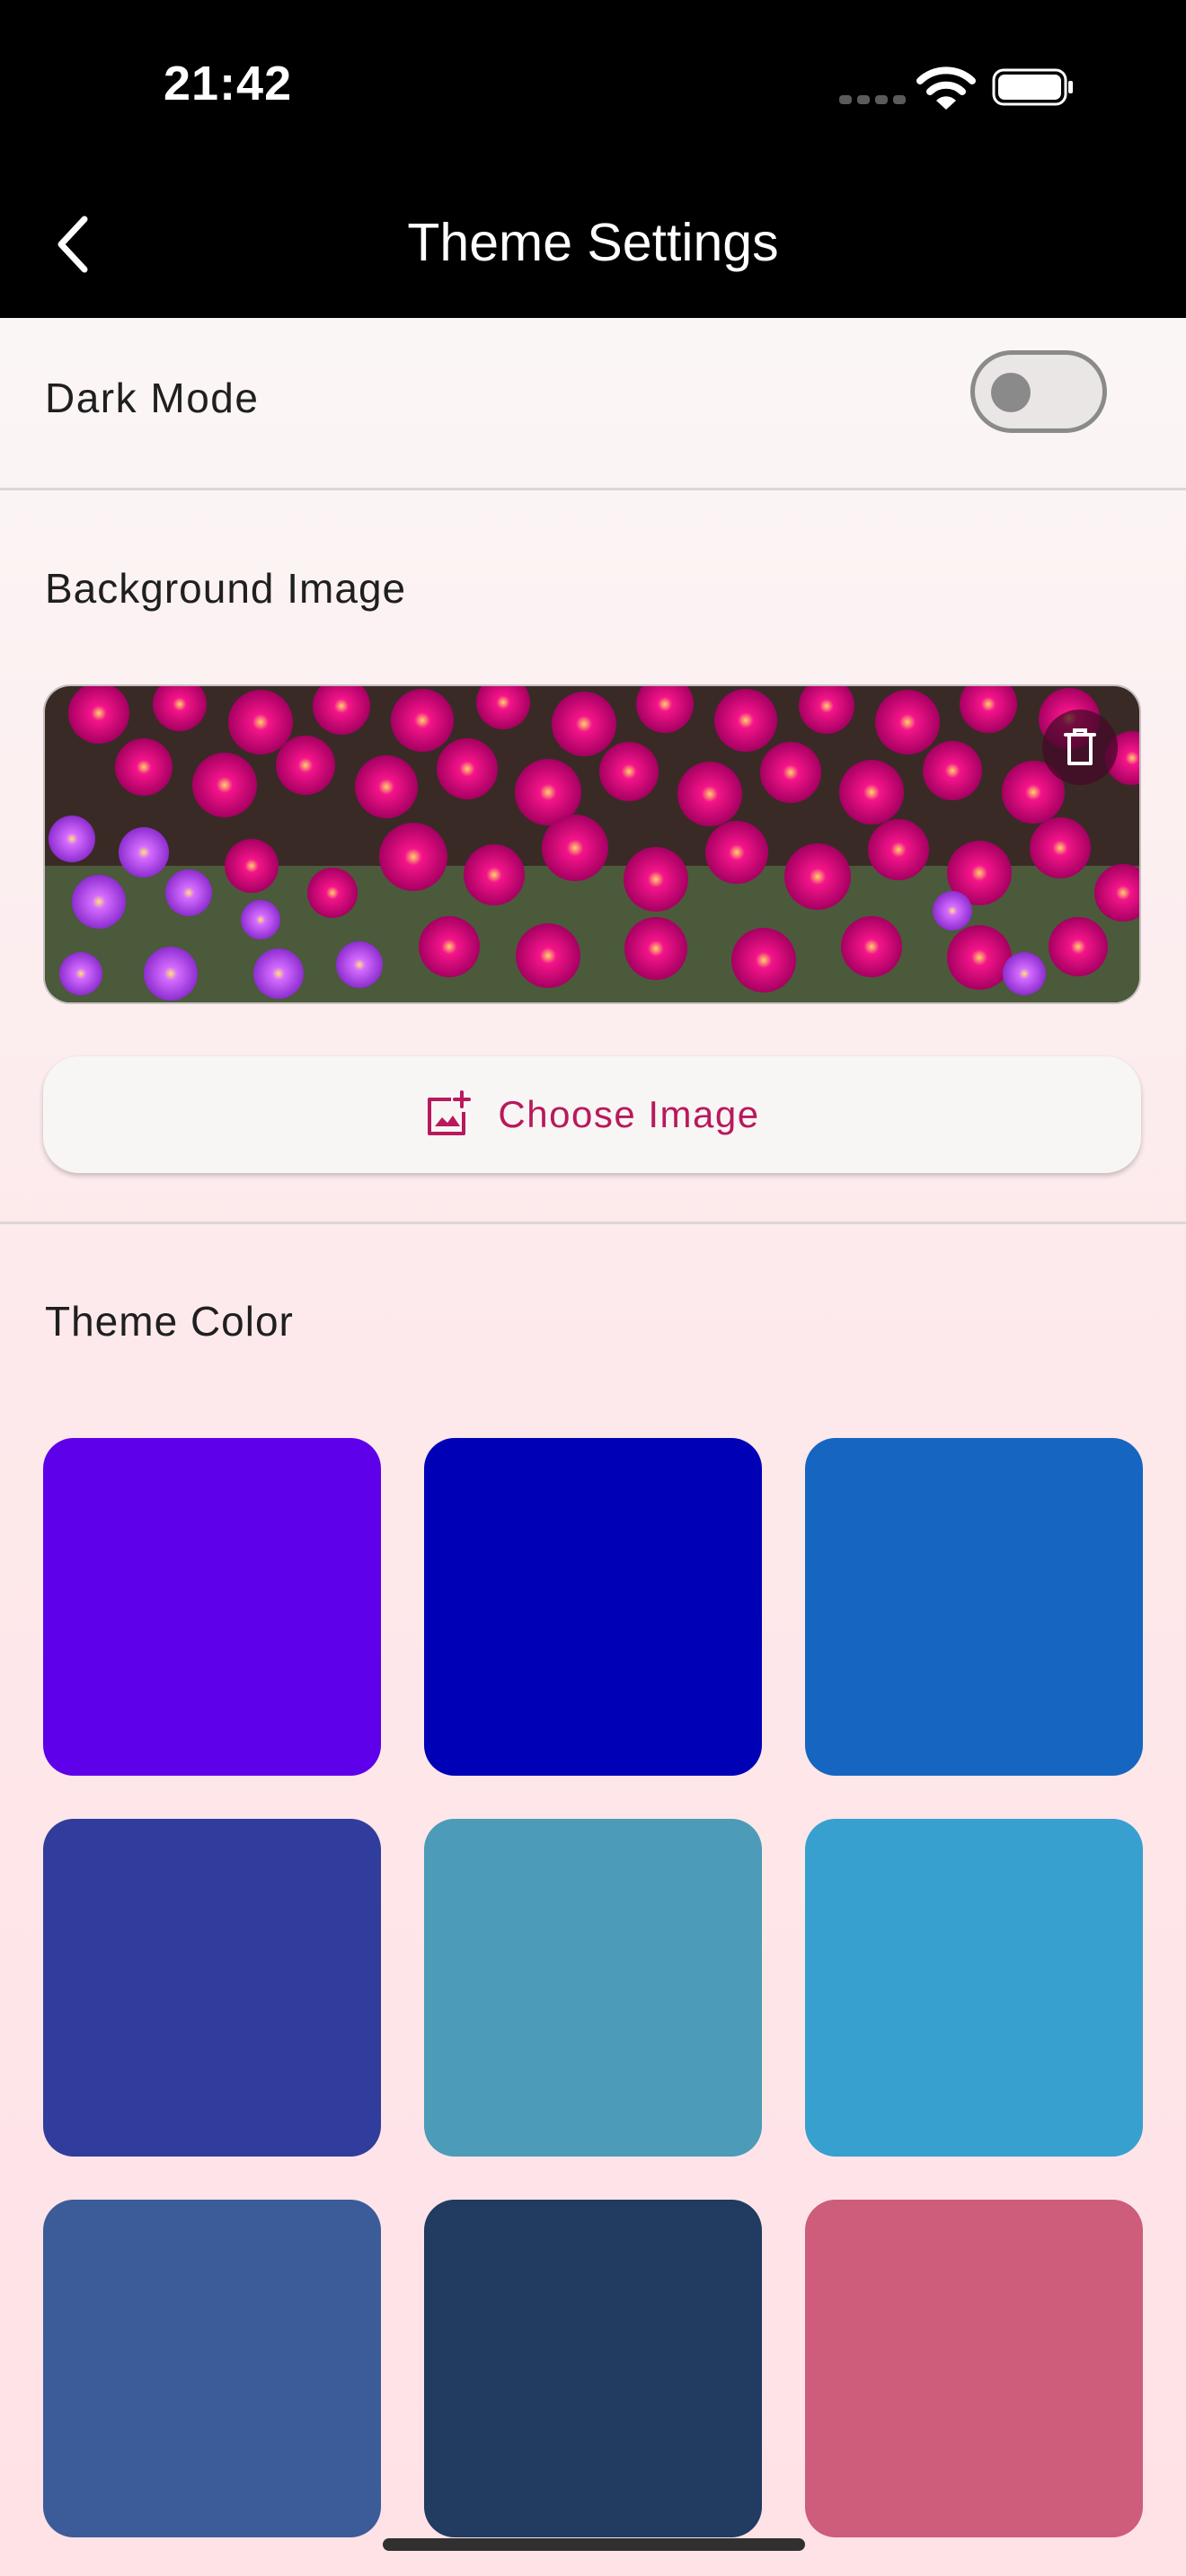 The image size is (1186, 2576). I want to click on flower-photo, so click(592, 844).